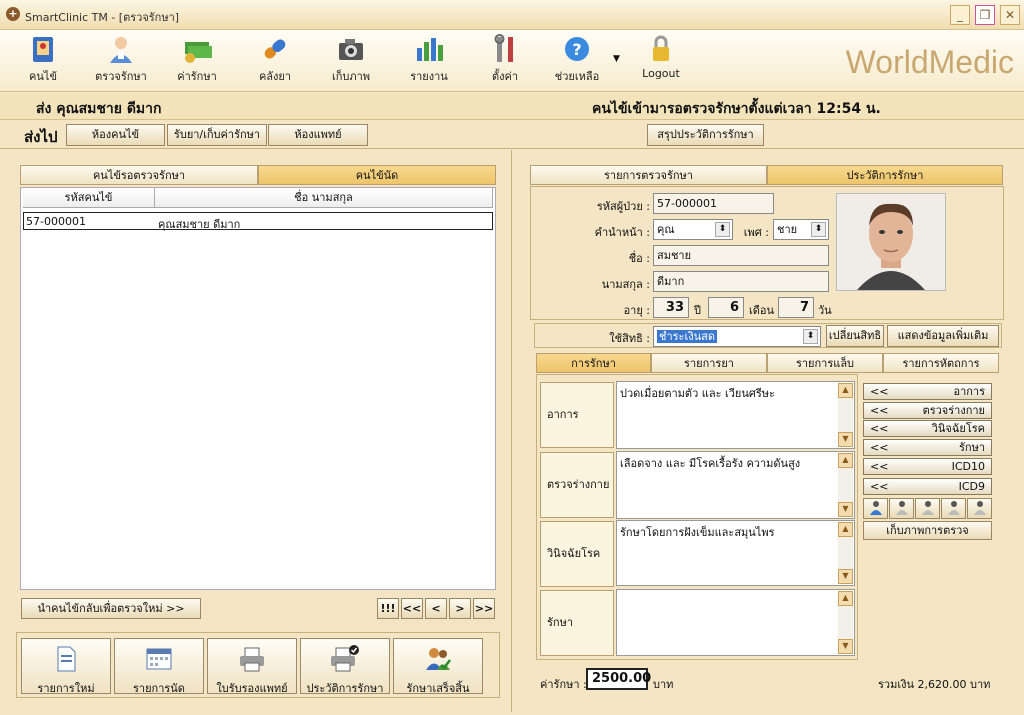 This screenshot has height=715, width=1024. What do you see at coordinates (762, 310) in the screenshot?
I see `months-unit: เดือน` at bounding box center [762, 310].